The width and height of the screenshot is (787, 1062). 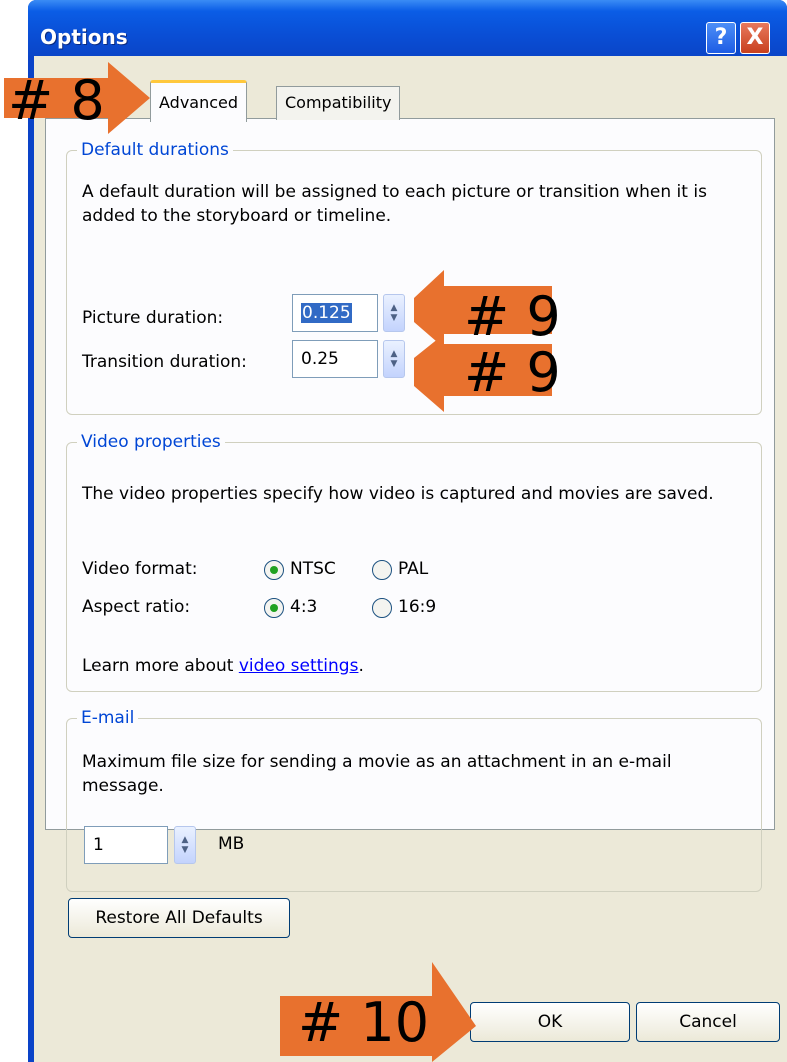 What do you see at coordinates (98, 845) in the screenshot?
I see `email-size-value: 1` at bounding box center [98, 845].